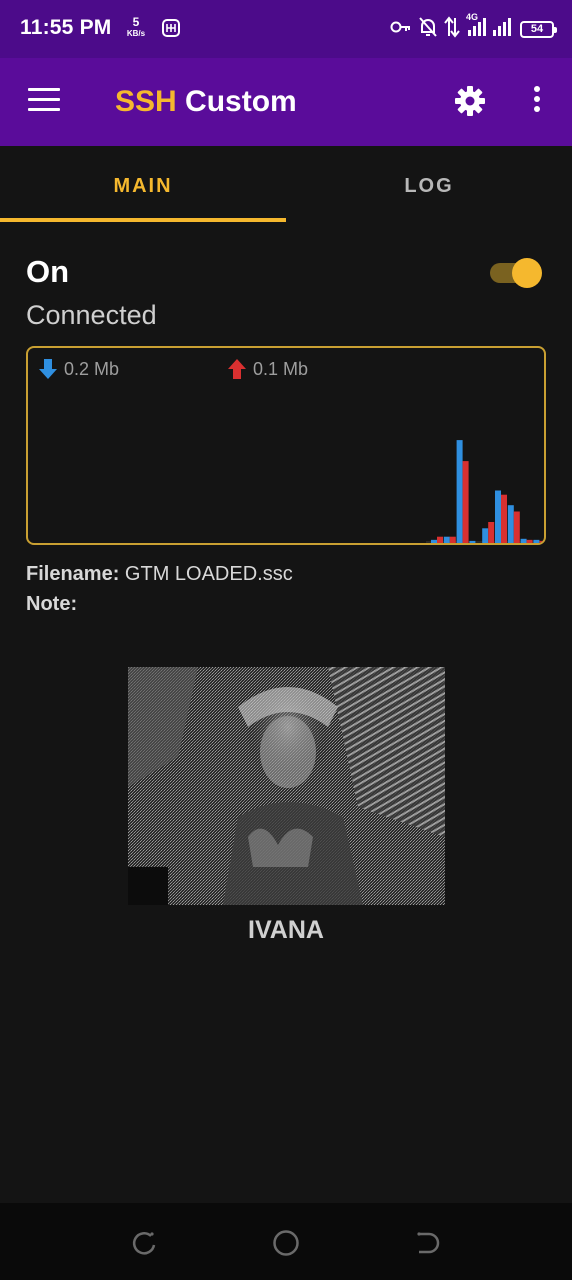 The height and width of the screenshot is (1280, 572). What do you see at coordinates (470, 101) in the screenshot?
I see `settings-gear-icon` at bounding box center [470, 101].